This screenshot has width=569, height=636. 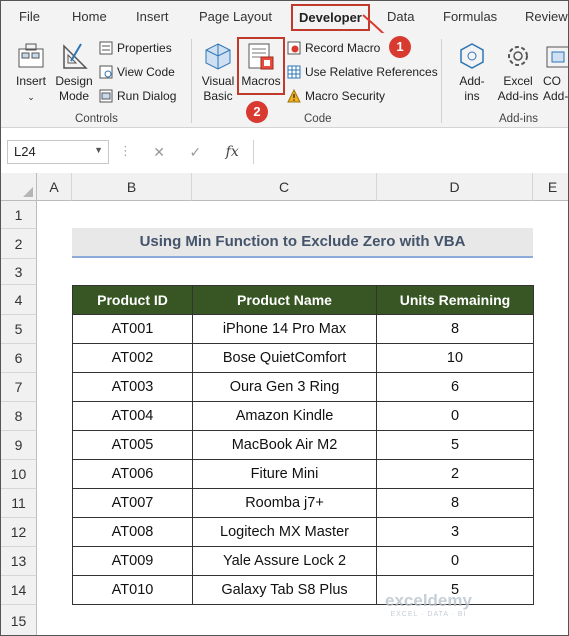 What do you see at coordinates (546, 16) in the screenshot?
I see `tab-review: Review` at bounding box center [546, 16].